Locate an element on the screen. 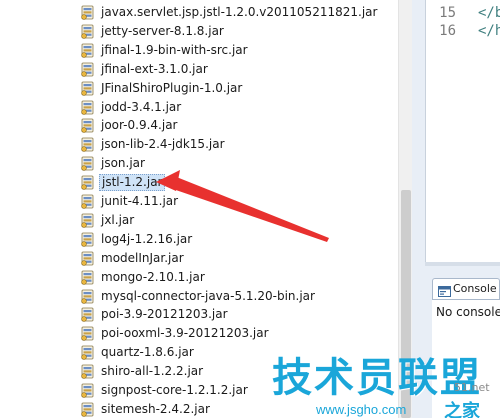 The image size is (500, 418). tree-item-jar: sitemesh-2.4.2.jar is located at coordinates (199, 409).